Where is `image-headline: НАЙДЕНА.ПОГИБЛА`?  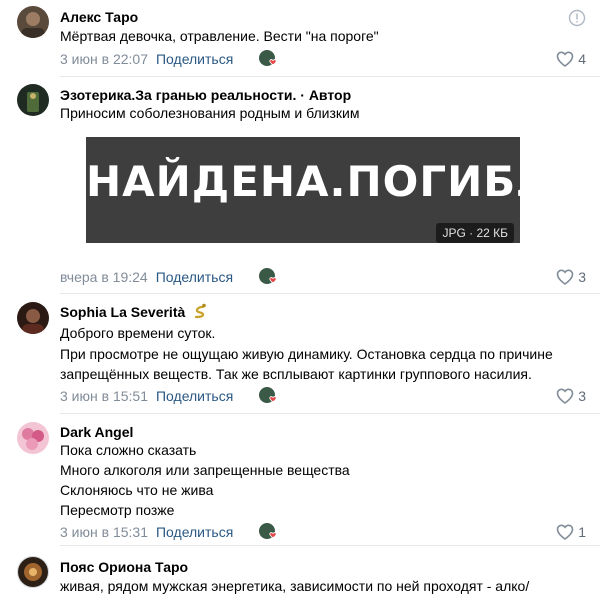
image-headline: НАЙДЕНА.ПОГИБЛА is located at coordinates (336, 181).